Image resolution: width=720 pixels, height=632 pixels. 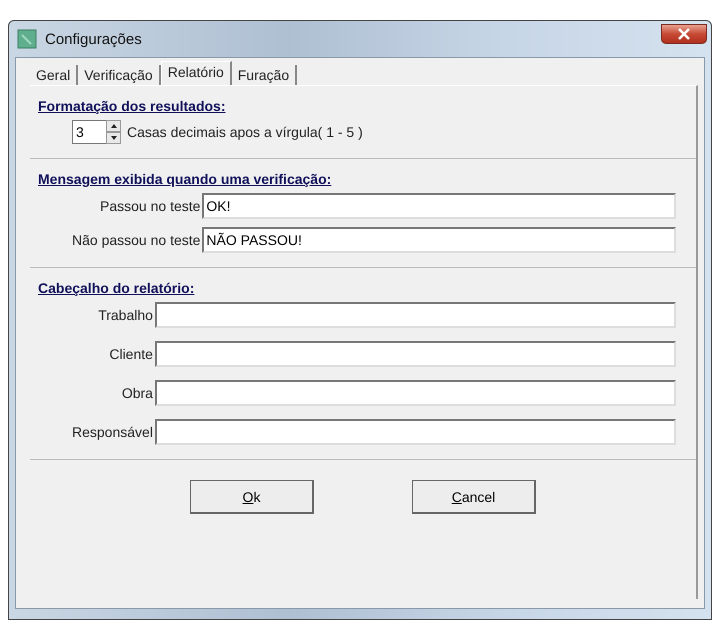 What do you see at coordinates (132, 106) in the screenshot?
I see `section-heading: Formatação dos resultados:` at bounding box center [132, 106].